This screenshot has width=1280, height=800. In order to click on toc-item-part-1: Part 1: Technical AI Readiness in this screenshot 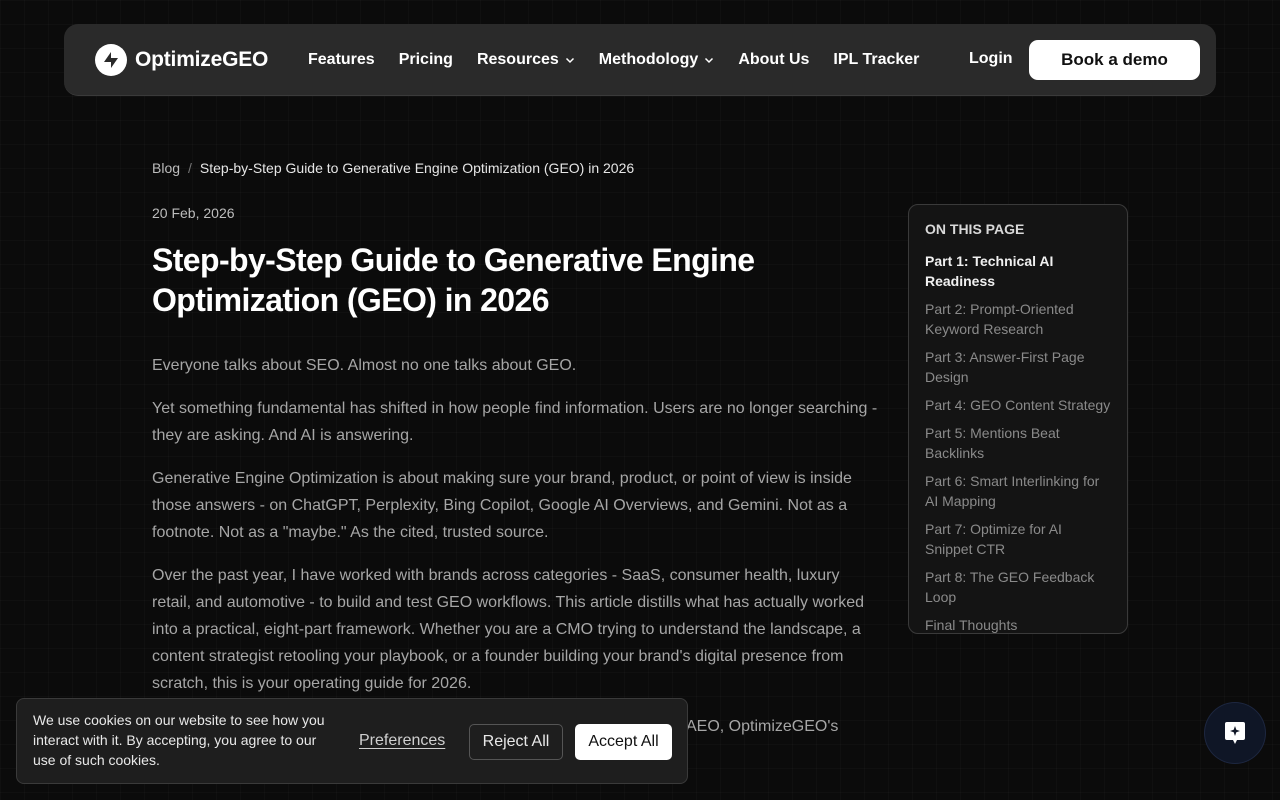, I will do `click(1018, 271)`.